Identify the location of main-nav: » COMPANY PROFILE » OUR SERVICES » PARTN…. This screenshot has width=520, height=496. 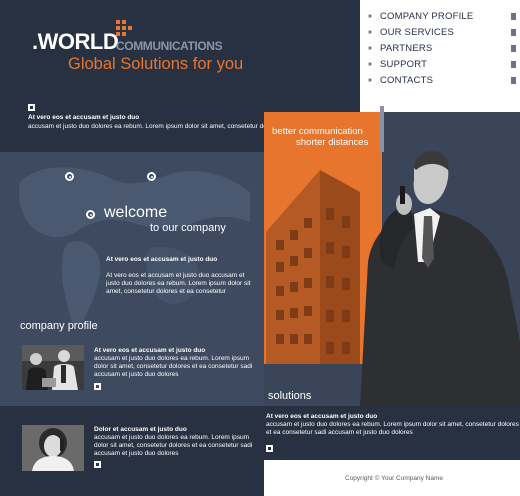
(440, 54).